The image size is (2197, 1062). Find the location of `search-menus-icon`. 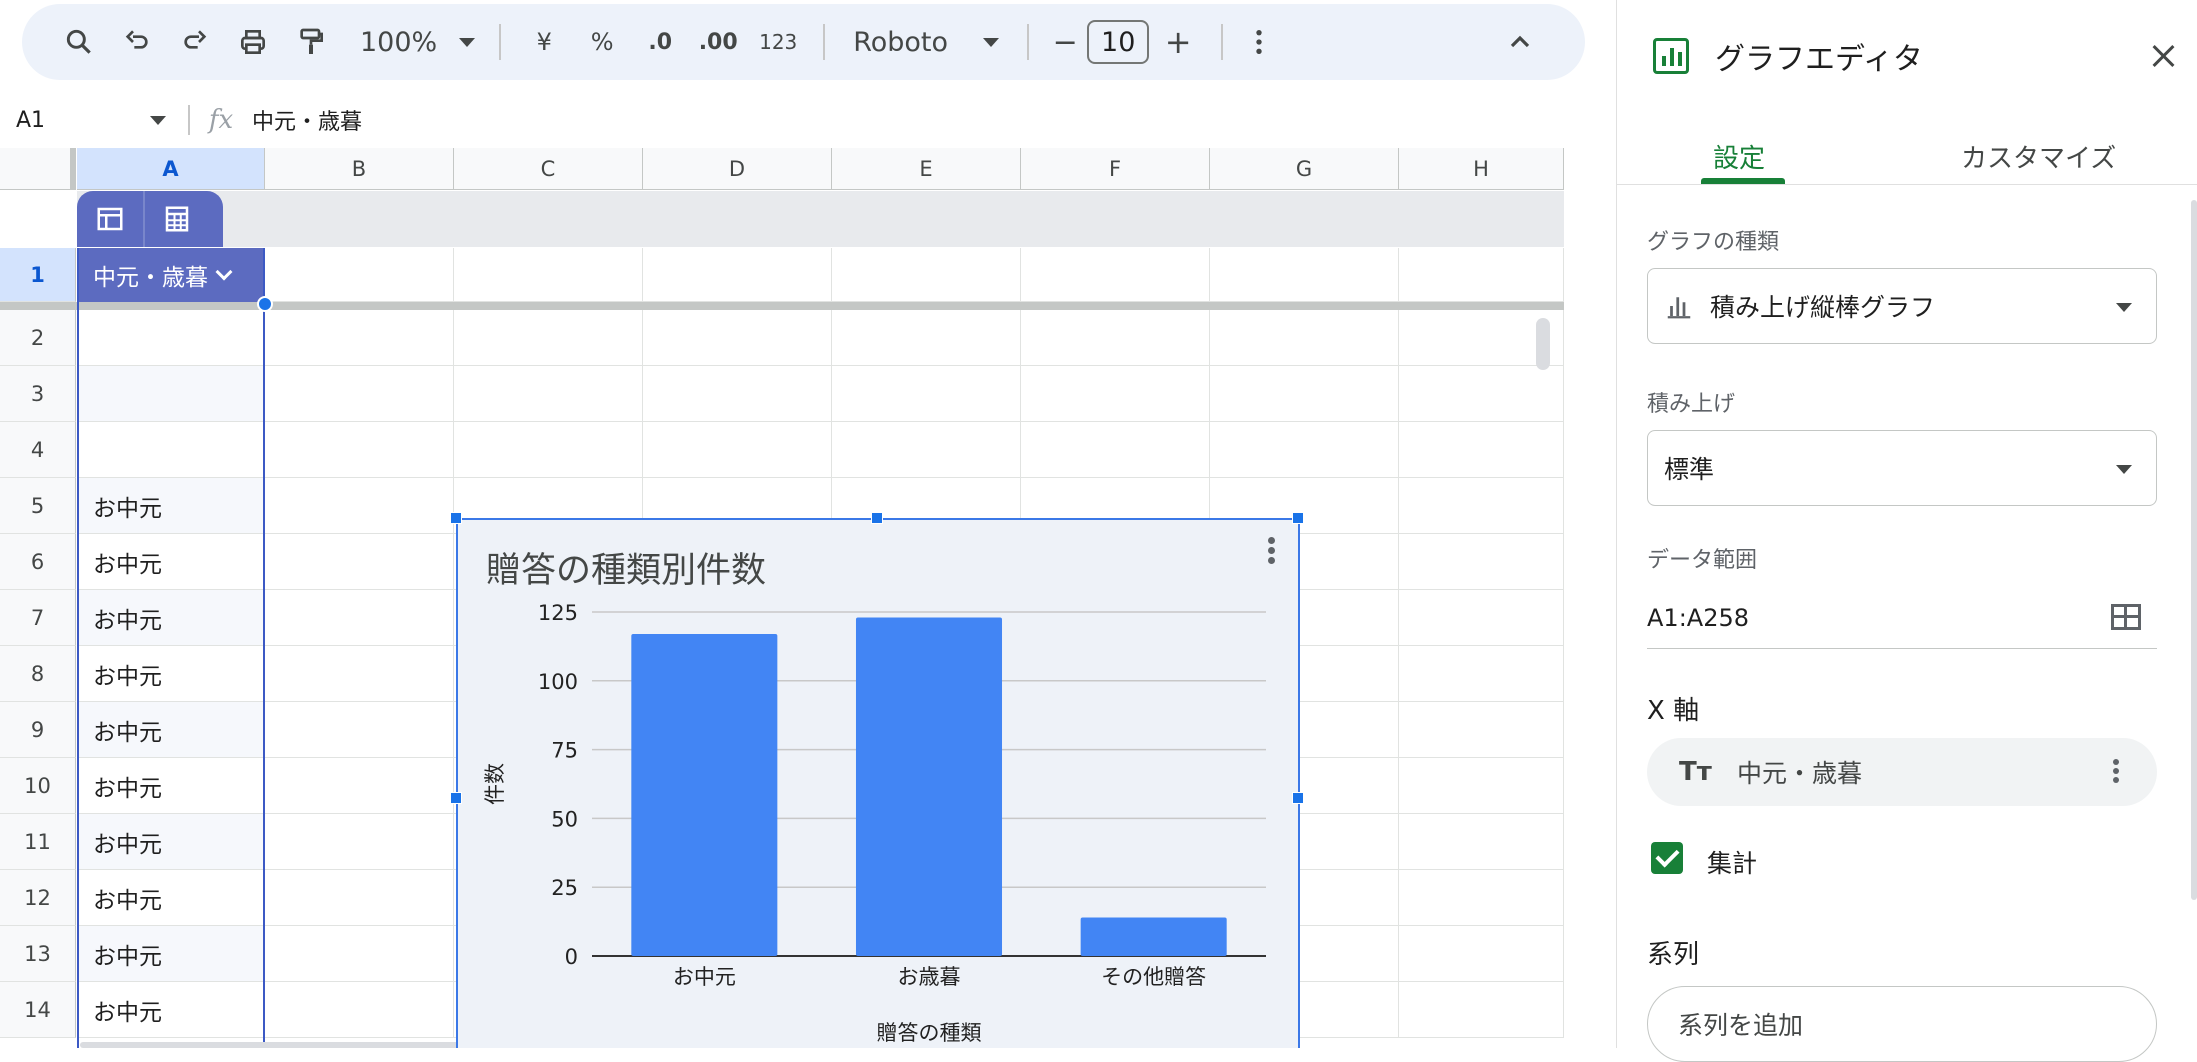

search-menus-icon is located at coordinates (79, 42).